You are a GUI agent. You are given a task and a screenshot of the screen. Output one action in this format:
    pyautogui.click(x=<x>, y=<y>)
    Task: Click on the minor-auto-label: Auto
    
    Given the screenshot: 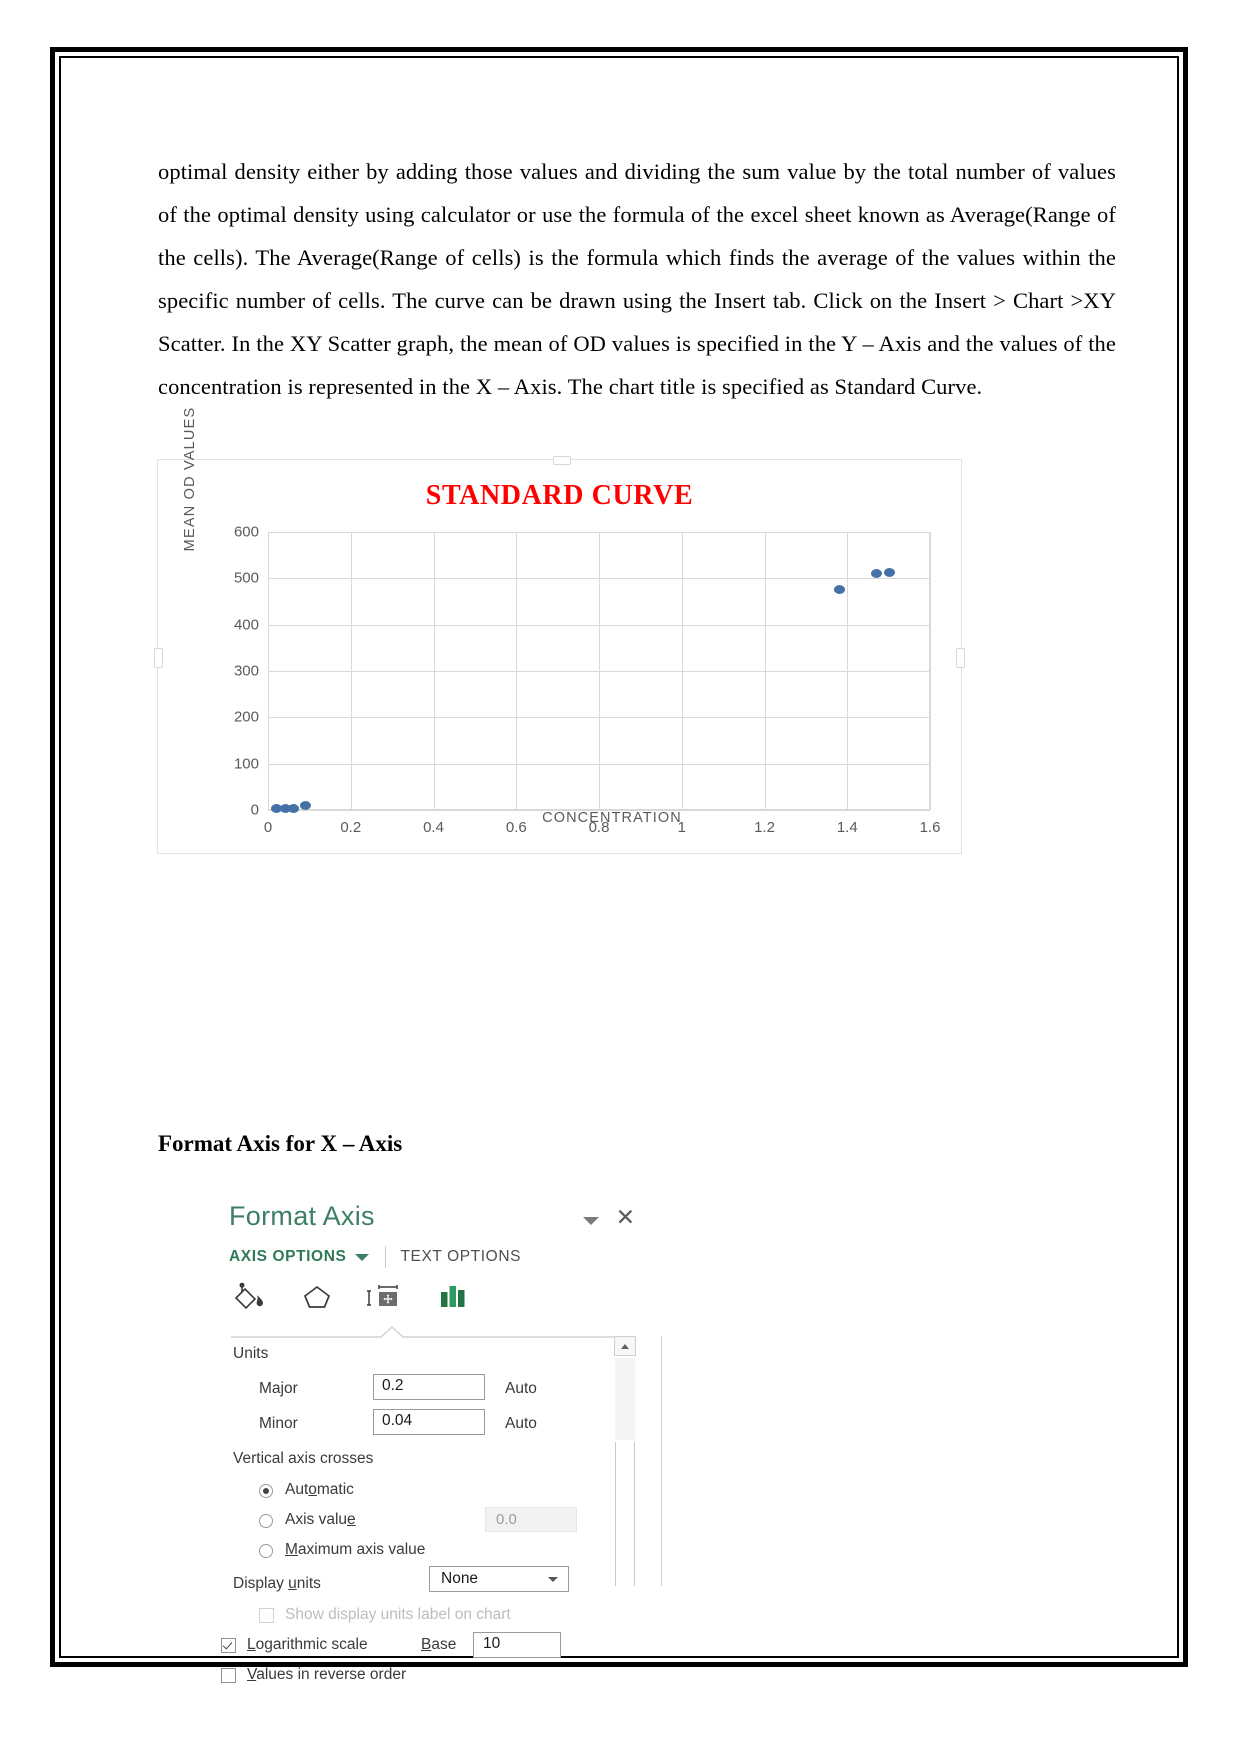 What is the action you would take?
    pyautogui.click(x=521, y=1423)
    